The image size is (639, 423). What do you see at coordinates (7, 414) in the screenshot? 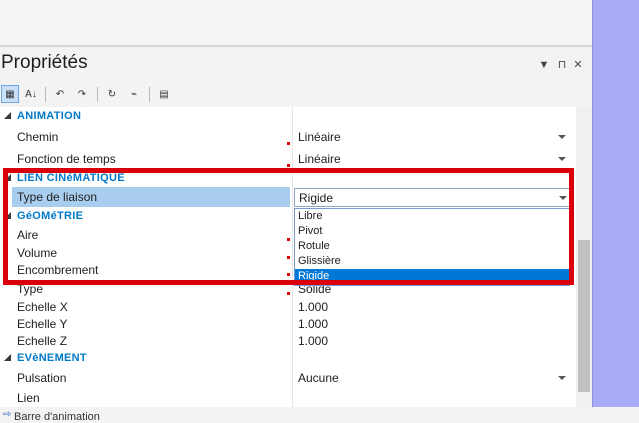
I see `animation-bar-icon: ⇨` at bounding box center [7, 414].